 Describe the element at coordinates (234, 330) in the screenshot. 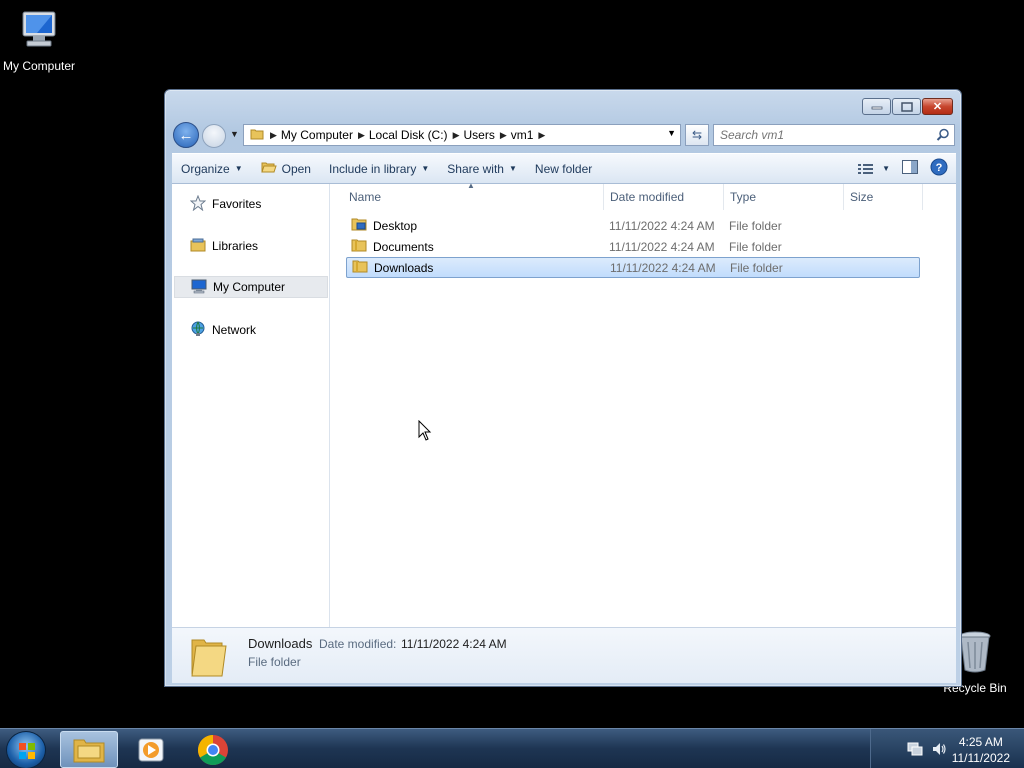

I see `nav-item-label: Network` at that location.